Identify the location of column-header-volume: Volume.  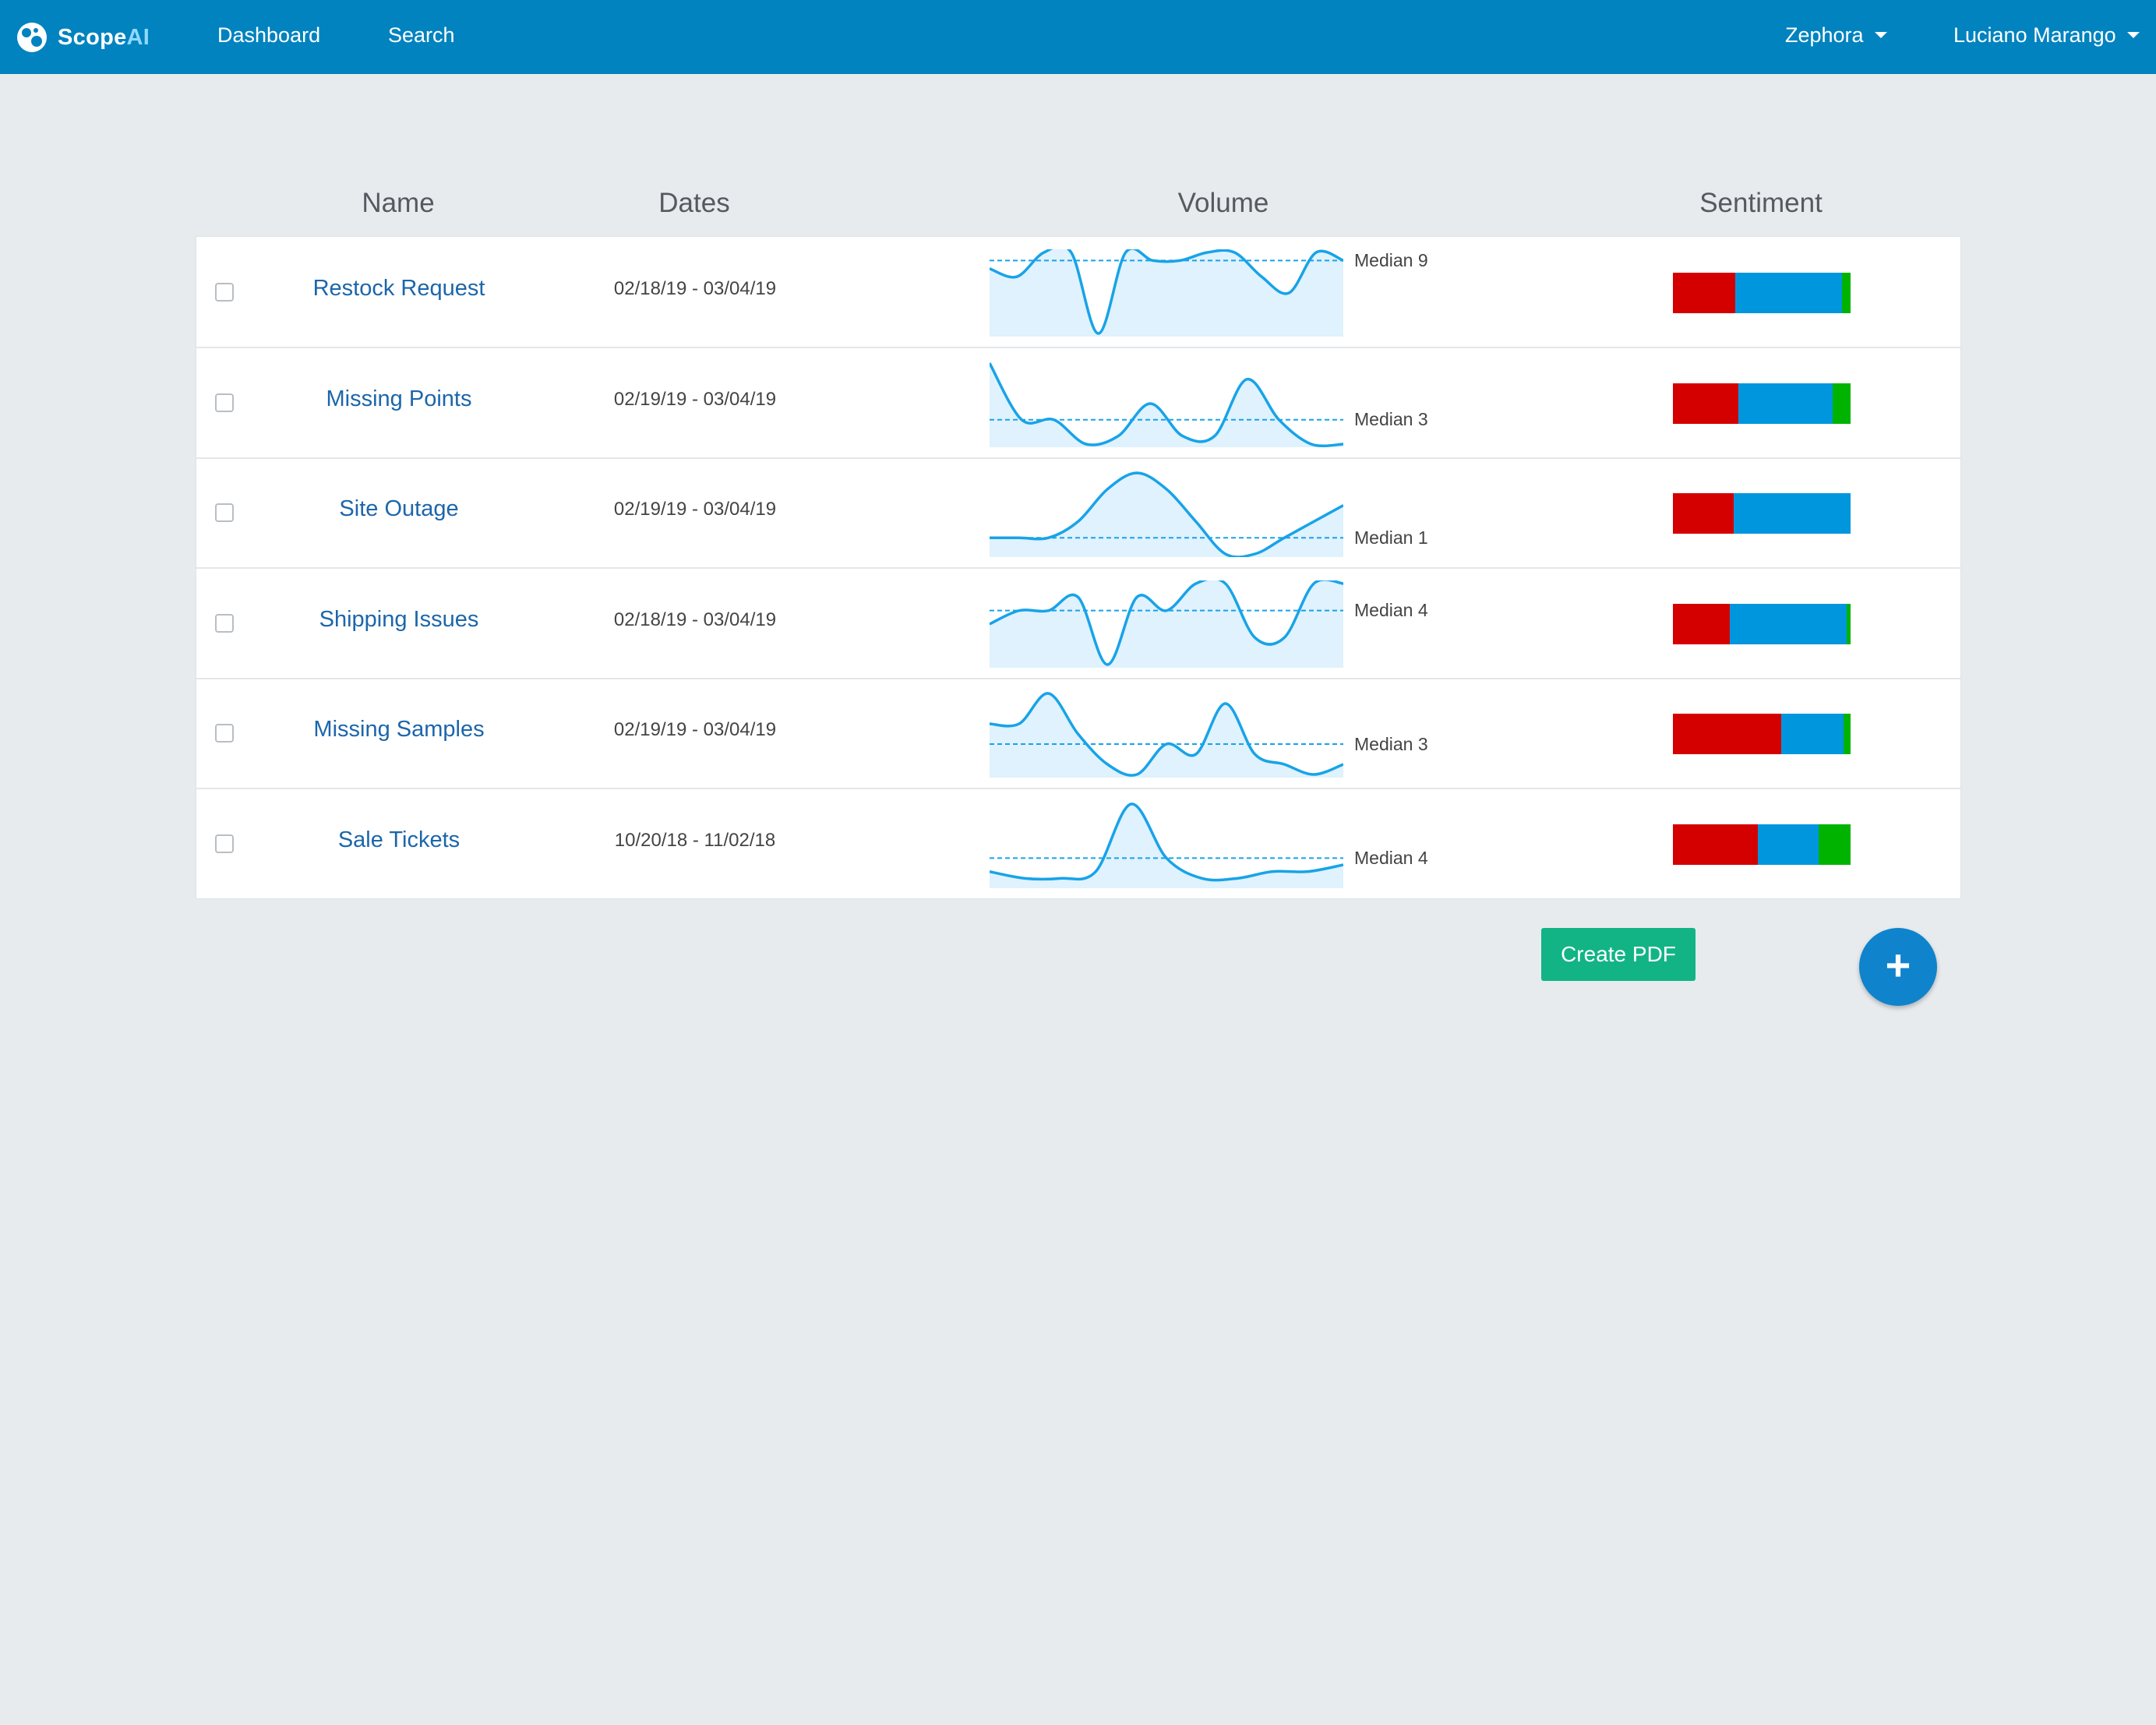
(1223, 203).